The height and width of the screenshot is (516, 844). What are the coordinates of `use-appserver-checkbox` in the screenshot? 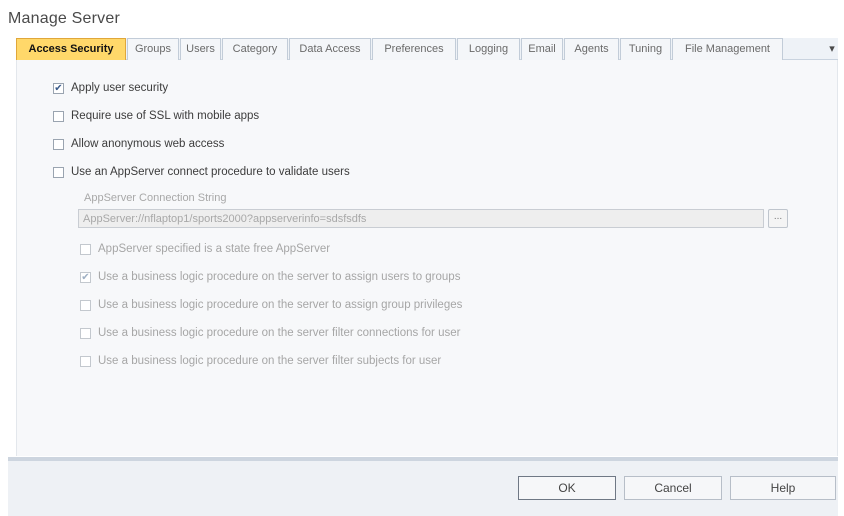 It's located at (58, 172).